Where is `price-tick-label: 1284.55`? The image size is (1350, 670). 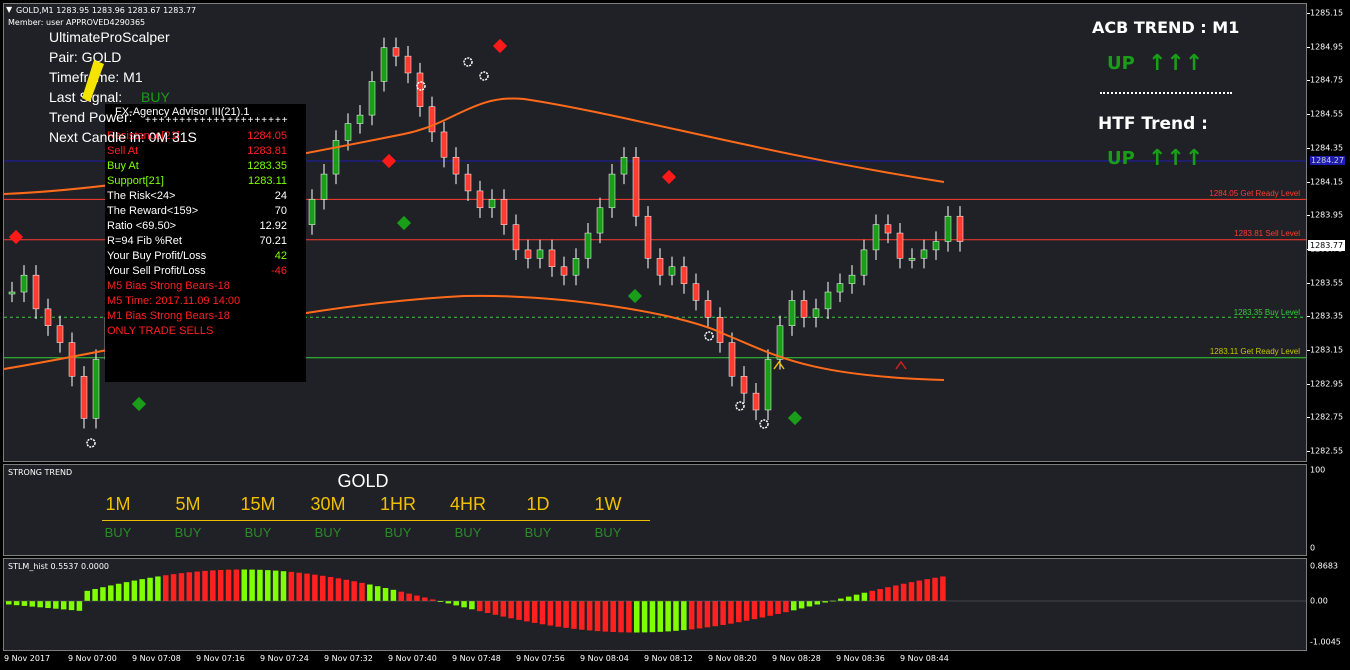 price-tick-label: 1284.55 is located at coordinates (1327, 114).